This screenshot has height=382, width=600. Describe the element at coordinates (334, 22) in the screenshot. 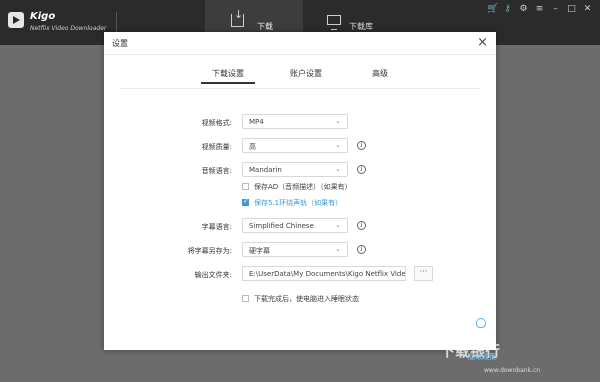

I see `monitor-icon` at that location.